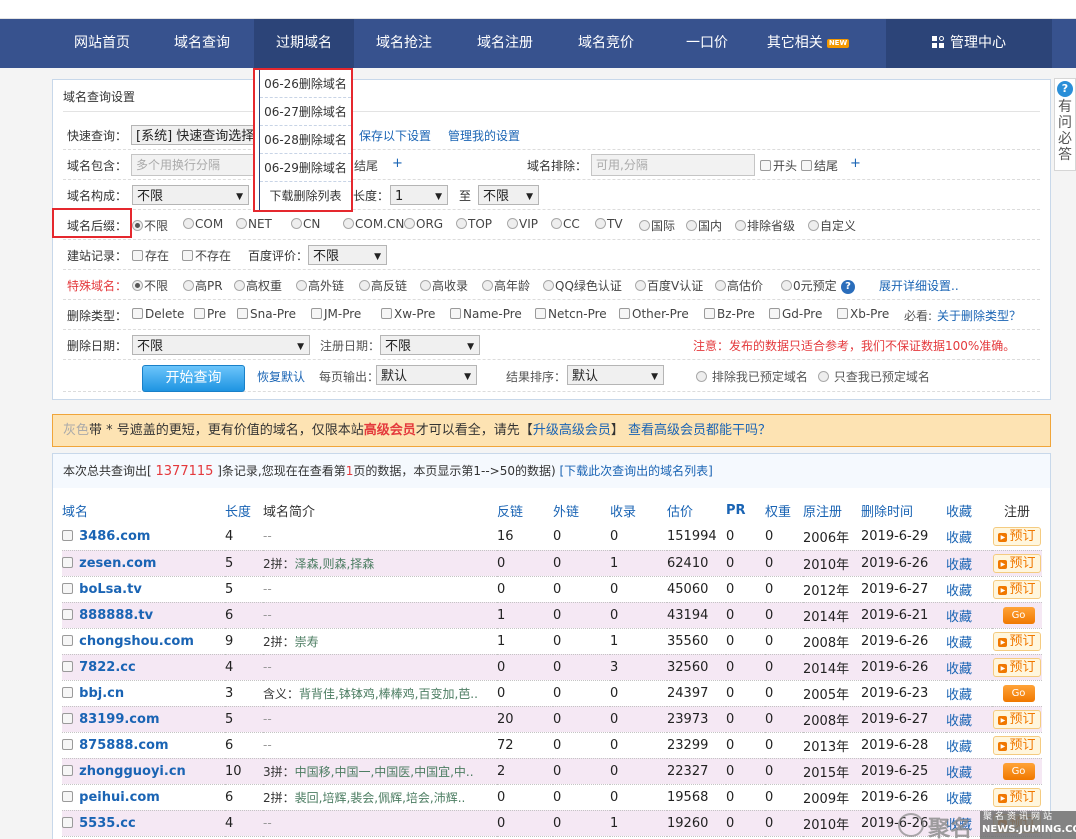 This screenshot has width=1076, height=839. What do you see at coordinates (778, 165) in the screenshot?
I see `exclude-start-checkbox: 开头` at bounding box center [778, 165].